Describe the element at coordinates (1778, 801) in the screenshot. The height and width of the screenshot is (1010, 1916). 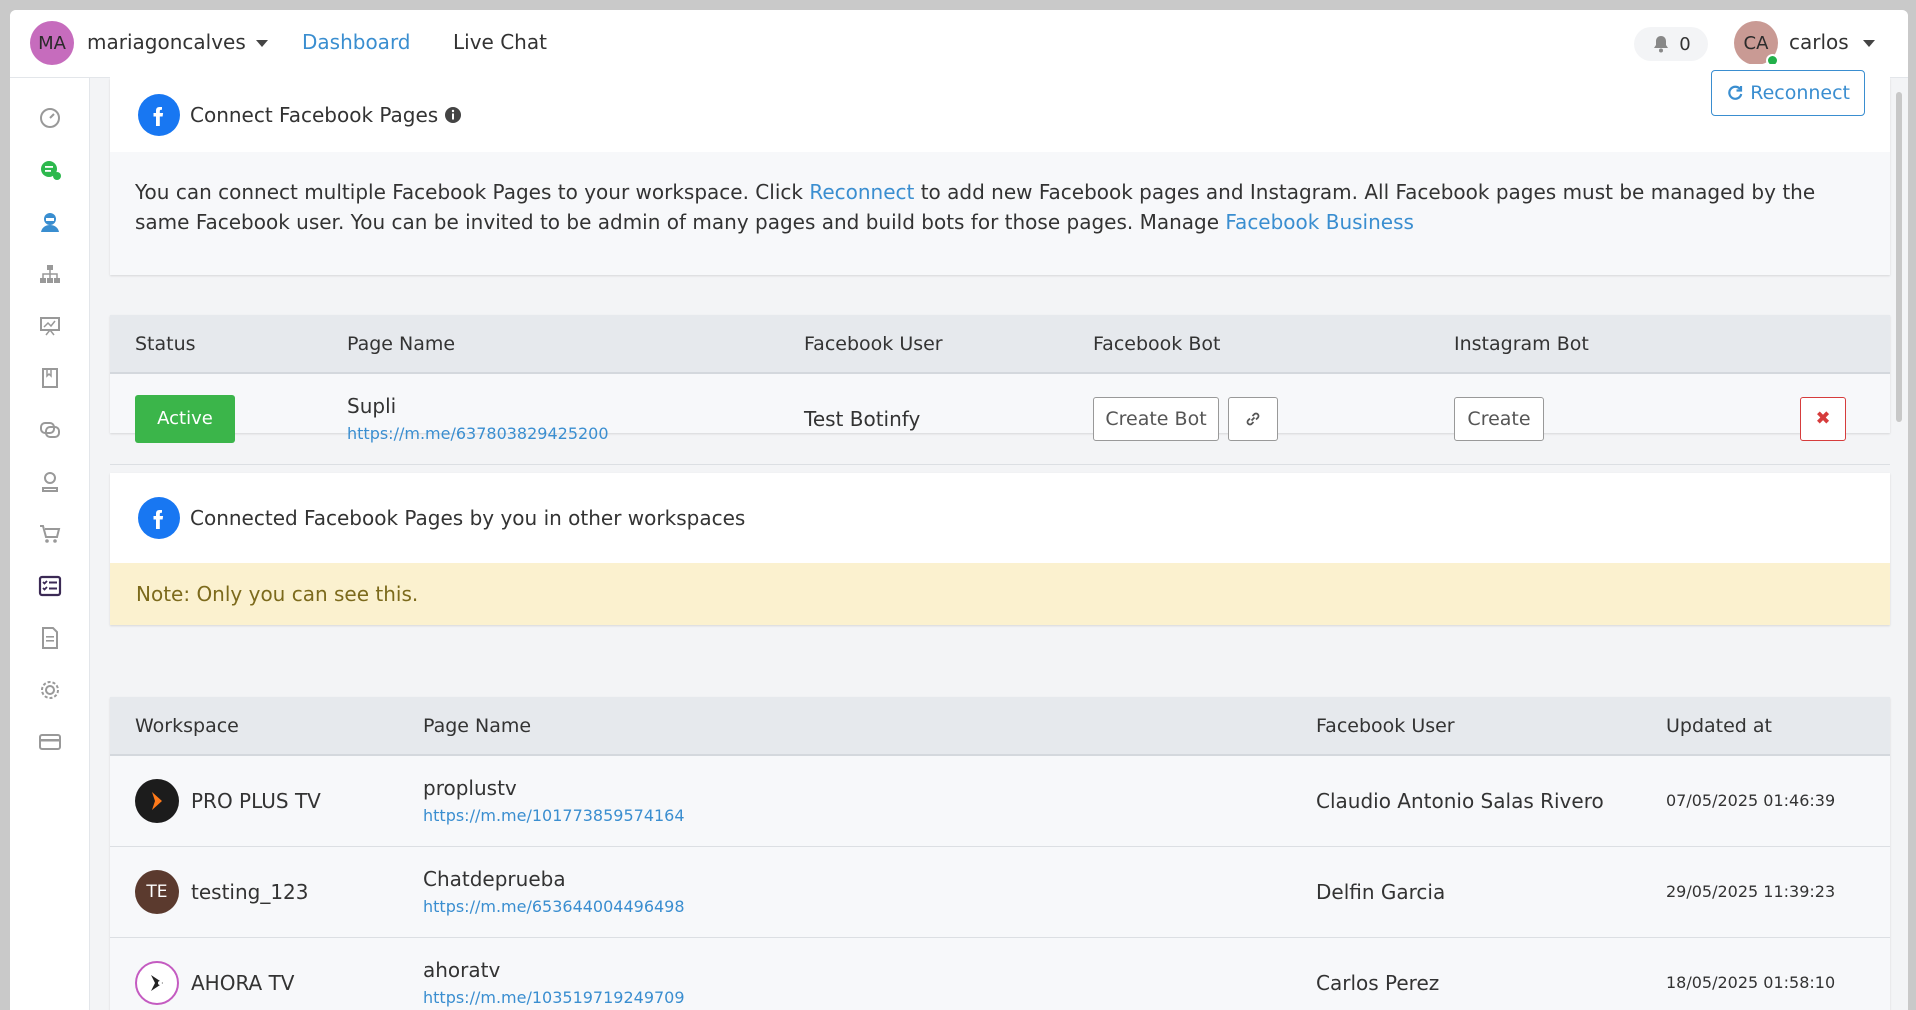
I see `updated-at: 07/05/2025 01:46:39` at that location.